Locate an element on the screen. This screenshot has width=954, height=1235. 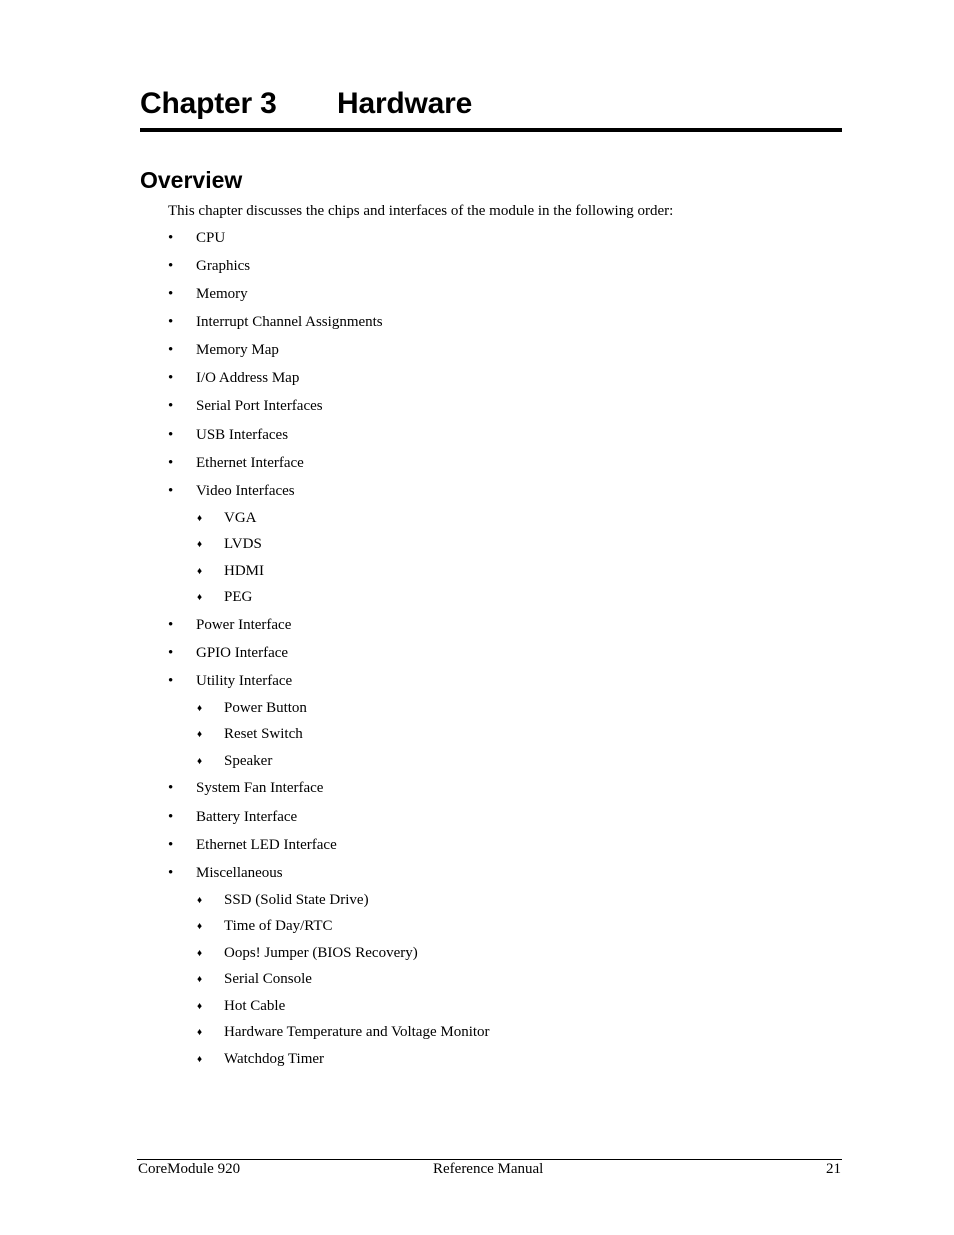
list-item-label: Utility Interface is located at coordinates (244, 681).